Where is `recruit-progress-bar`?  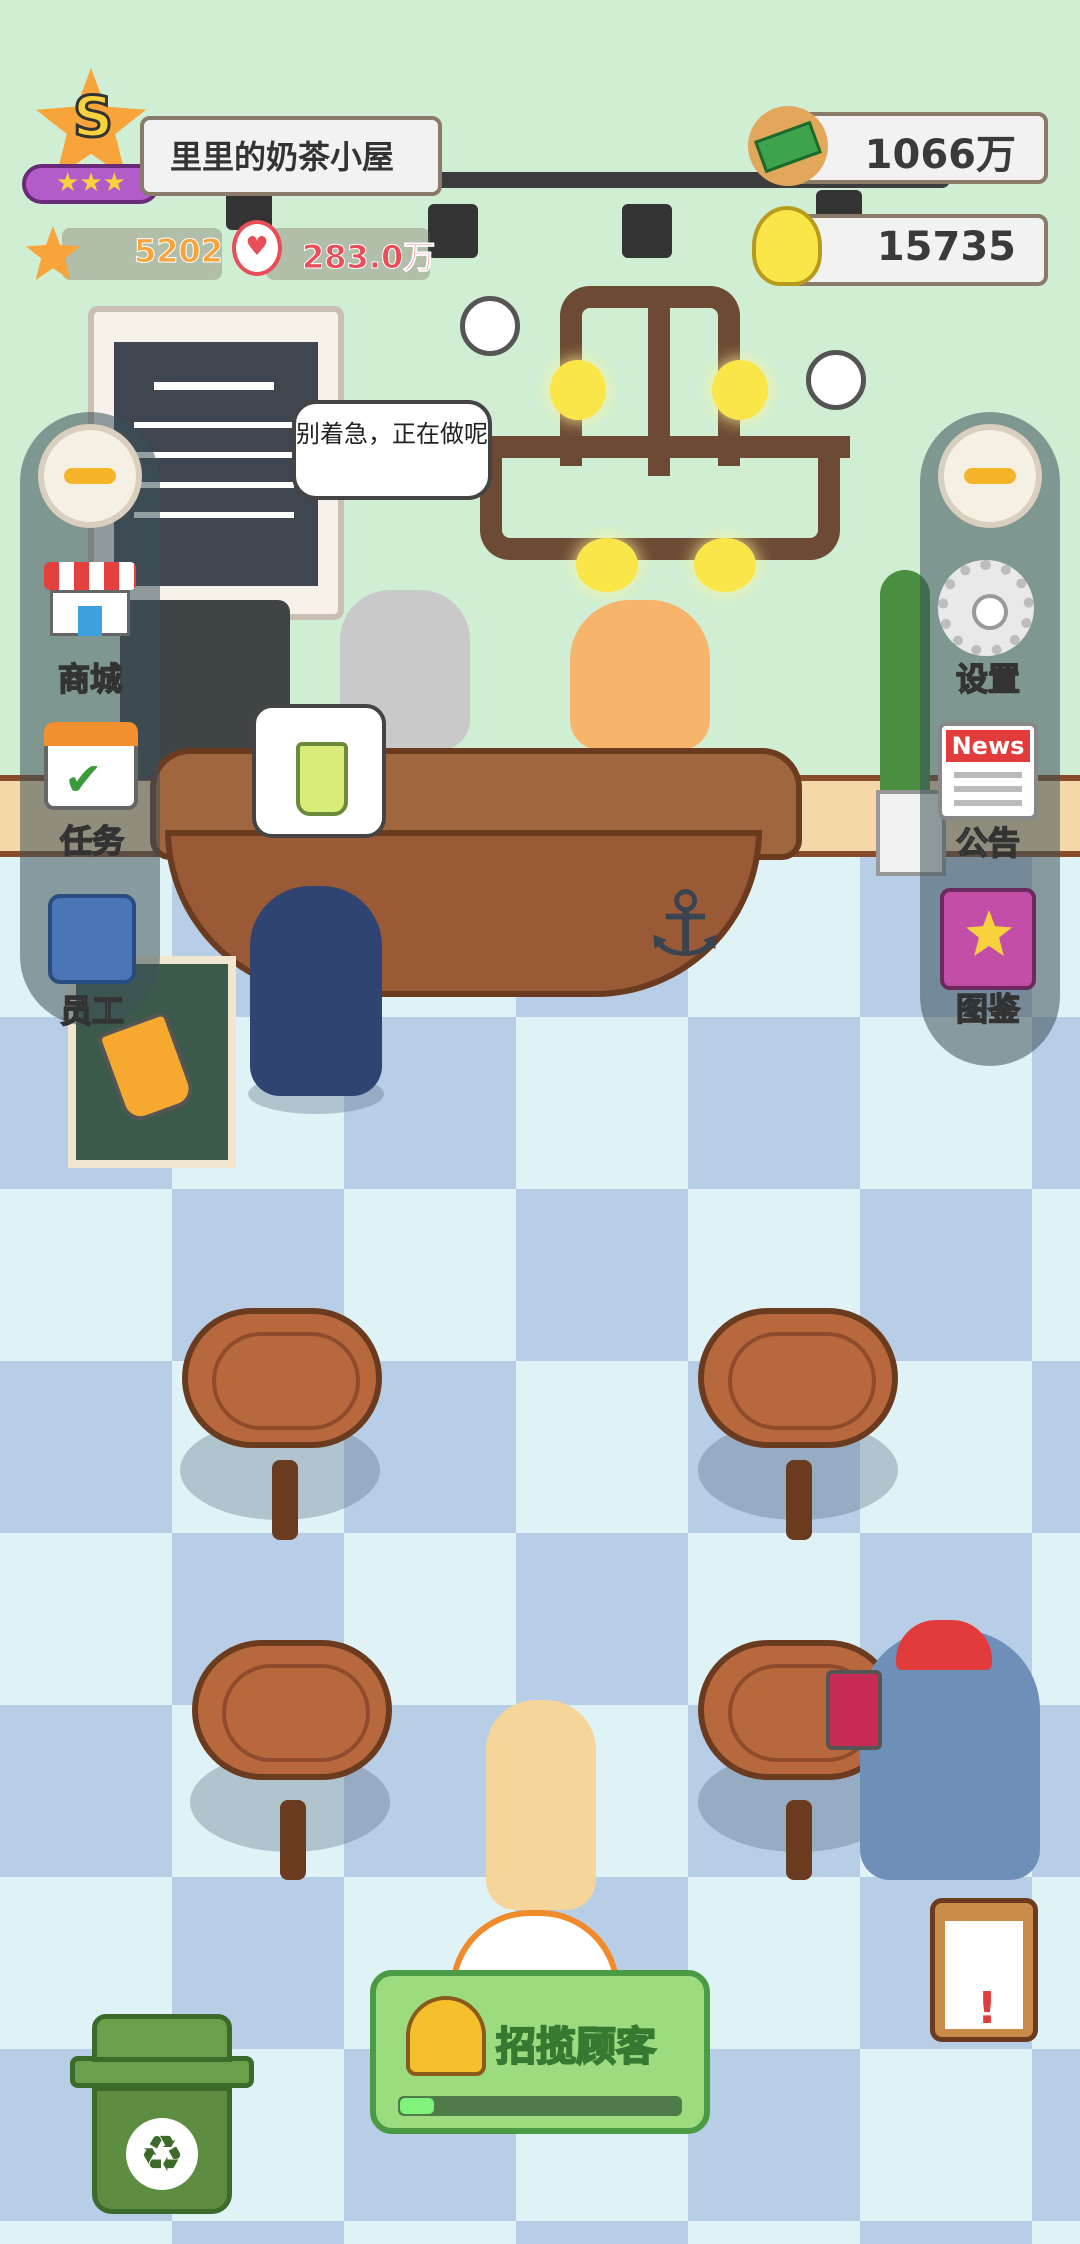 recruit-progress-bar is located at coordinates (540, 2106).